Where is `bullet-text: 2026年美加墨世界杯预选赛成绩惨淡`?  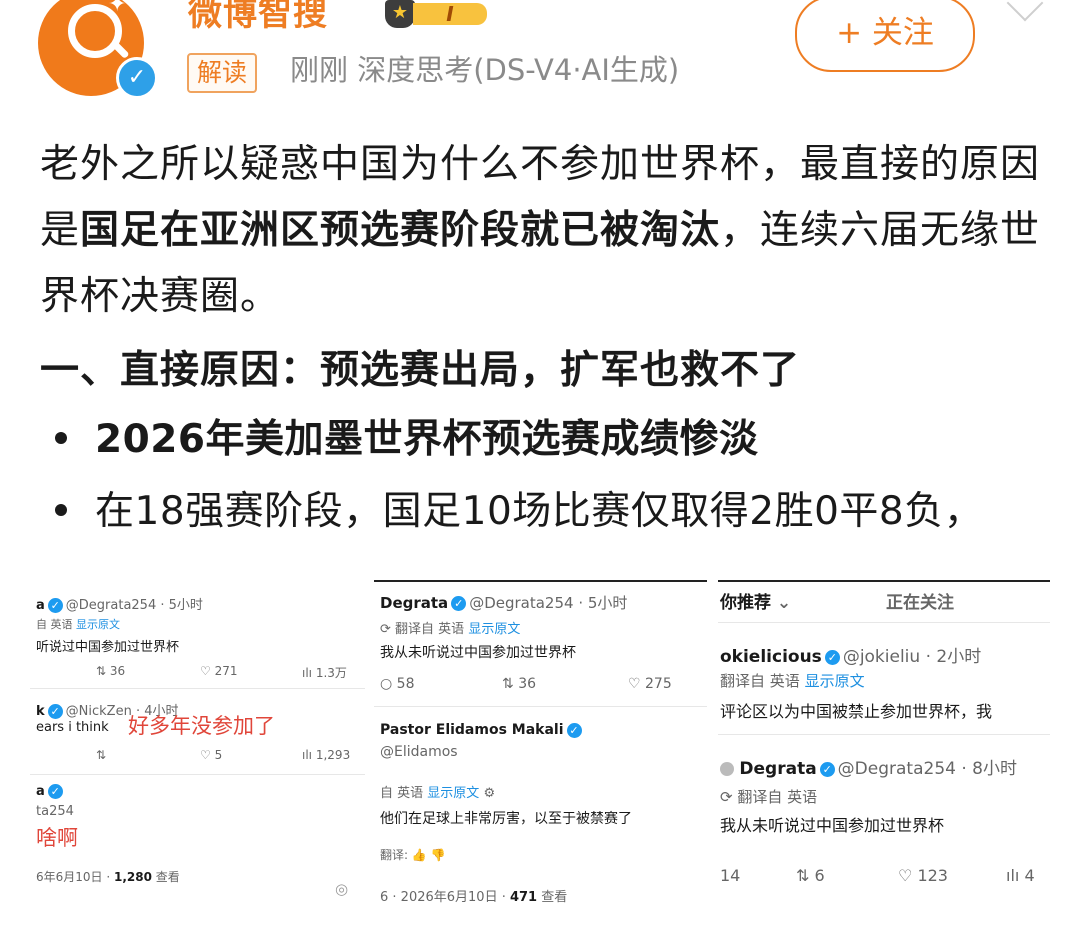 bullet-text: 2026年美加墨世界杯预选赛成绩惨淡 is located at coordinates (427, 439).